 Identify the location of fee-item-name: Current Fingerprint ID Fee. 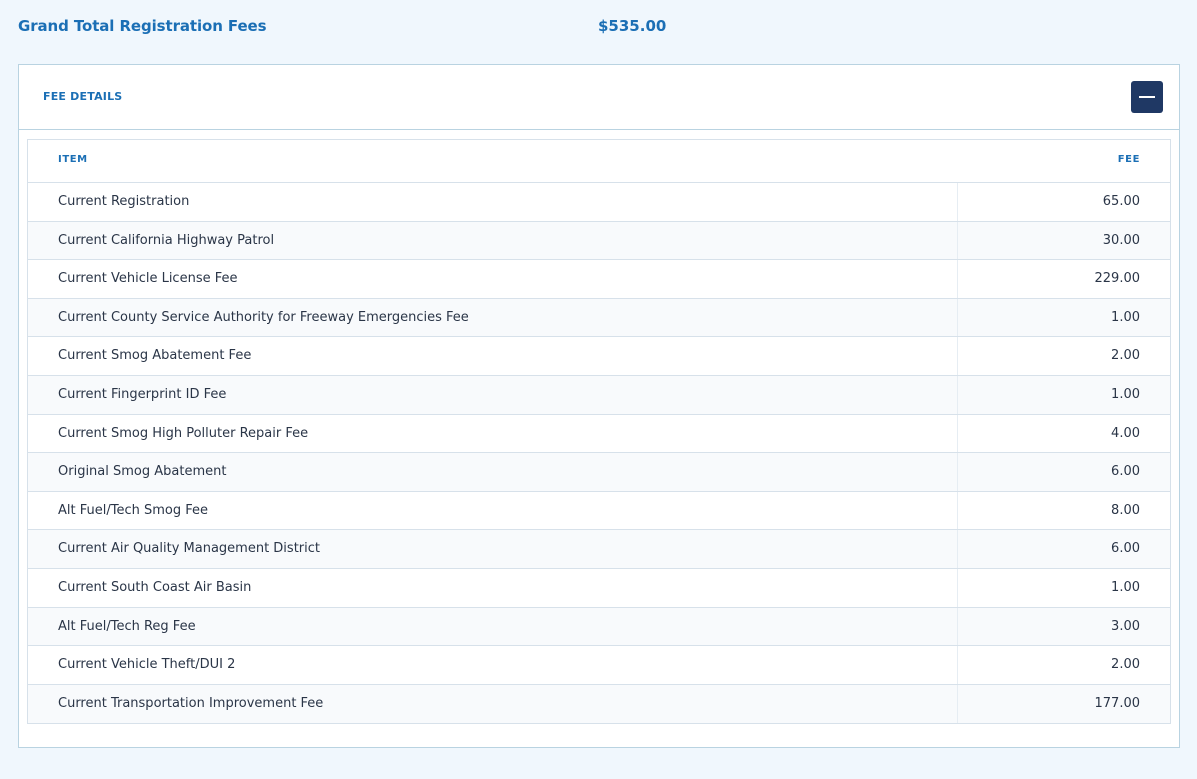
(142, 394).